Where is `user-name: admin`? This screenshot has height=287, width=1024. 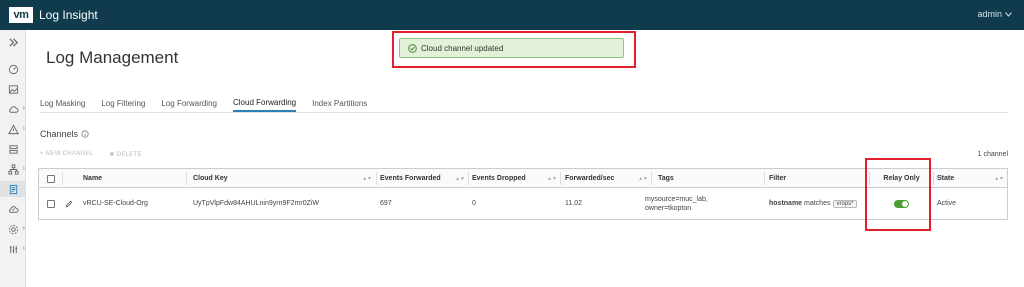 user-name: admin is located at coordinates (989, 14).